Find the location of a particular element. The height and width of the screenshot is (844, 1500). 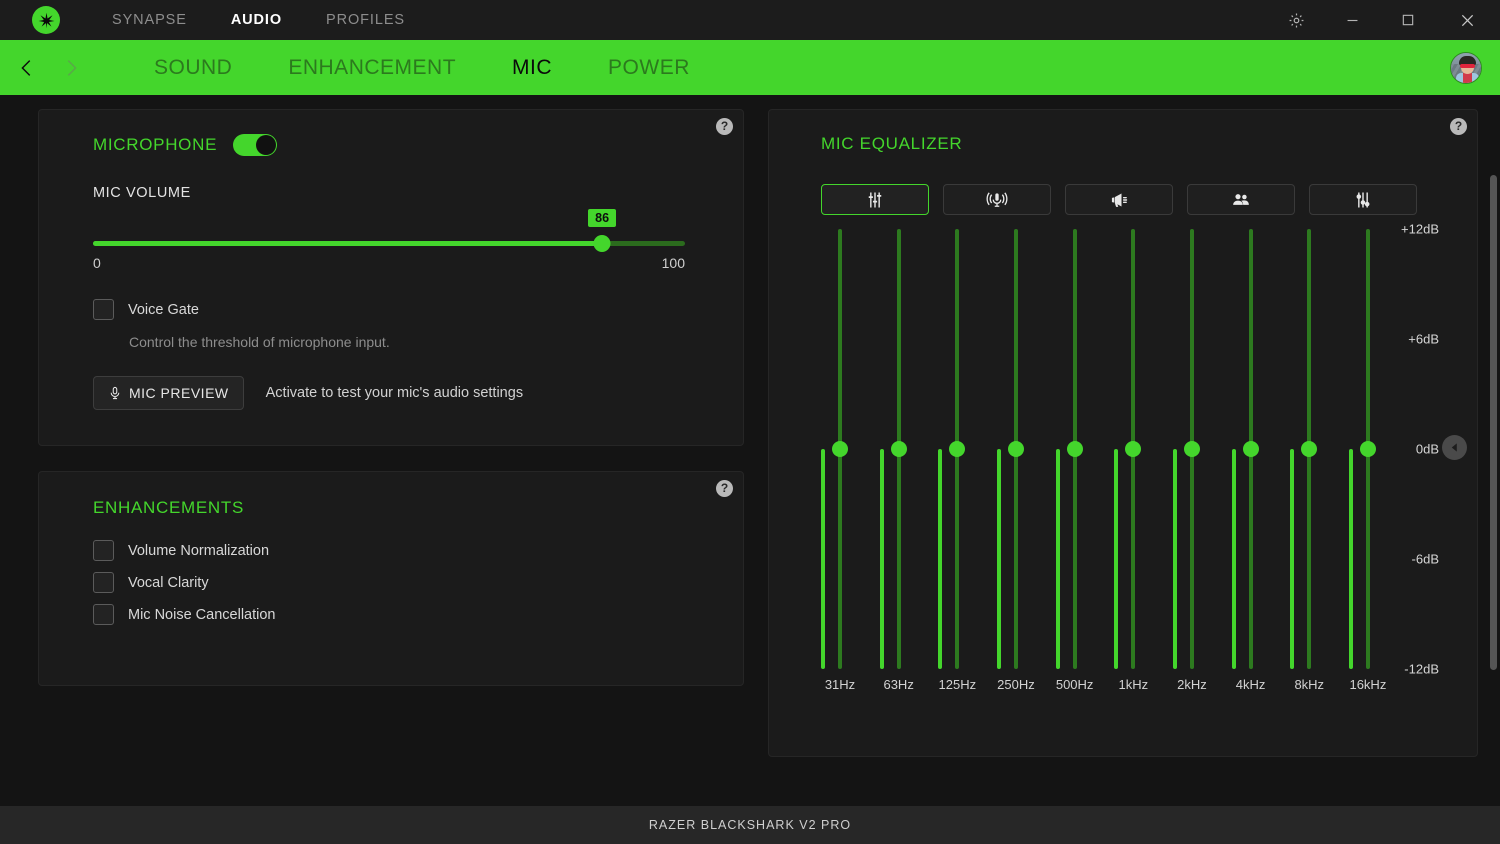

enhancement-label: Vocal Clarity is located at coordinates (168, 582).